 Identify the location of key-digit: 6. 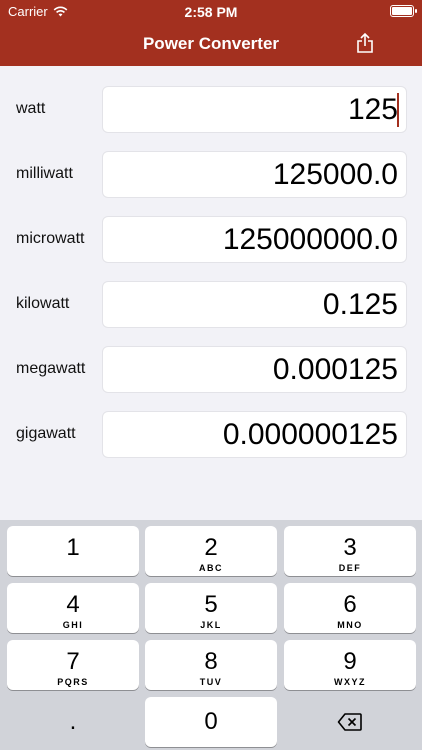
(350, 604).